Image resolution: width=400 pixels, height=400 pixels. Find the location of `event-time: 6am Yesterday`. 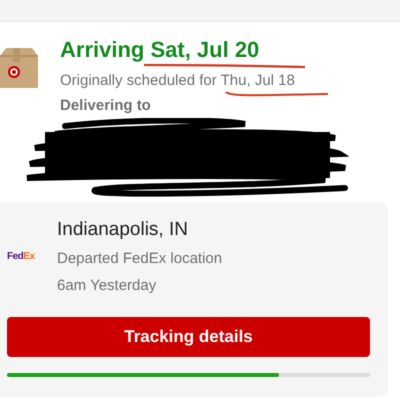

event-time: 6am Yesterday is located at coordinates (107, 286).